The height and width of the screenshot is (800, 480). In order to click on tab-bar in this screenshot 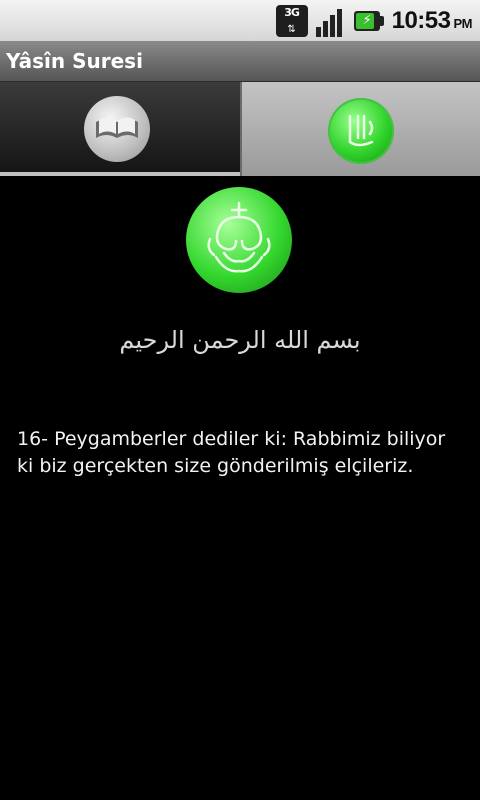, I will do `click(240, 129)`.